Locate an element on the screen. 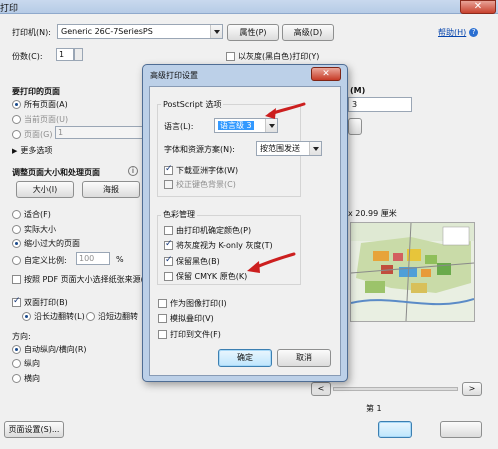 Image resolution: width=498 pixels, height=449 pixels. pages-current-option: 当前页面(U) is located at coordinates (40, 119).